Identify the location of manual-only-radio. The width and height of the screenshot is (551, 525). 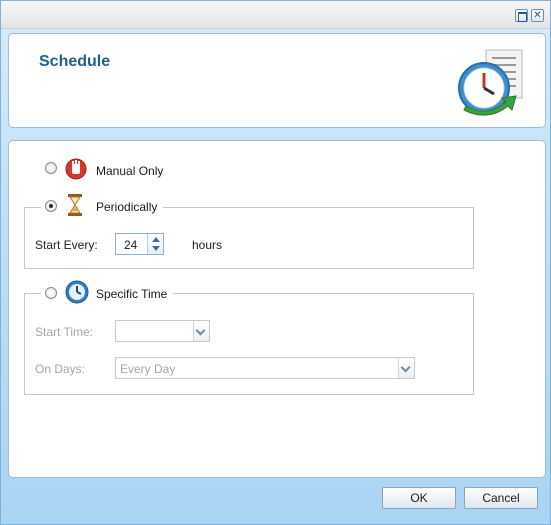
(51, 168).